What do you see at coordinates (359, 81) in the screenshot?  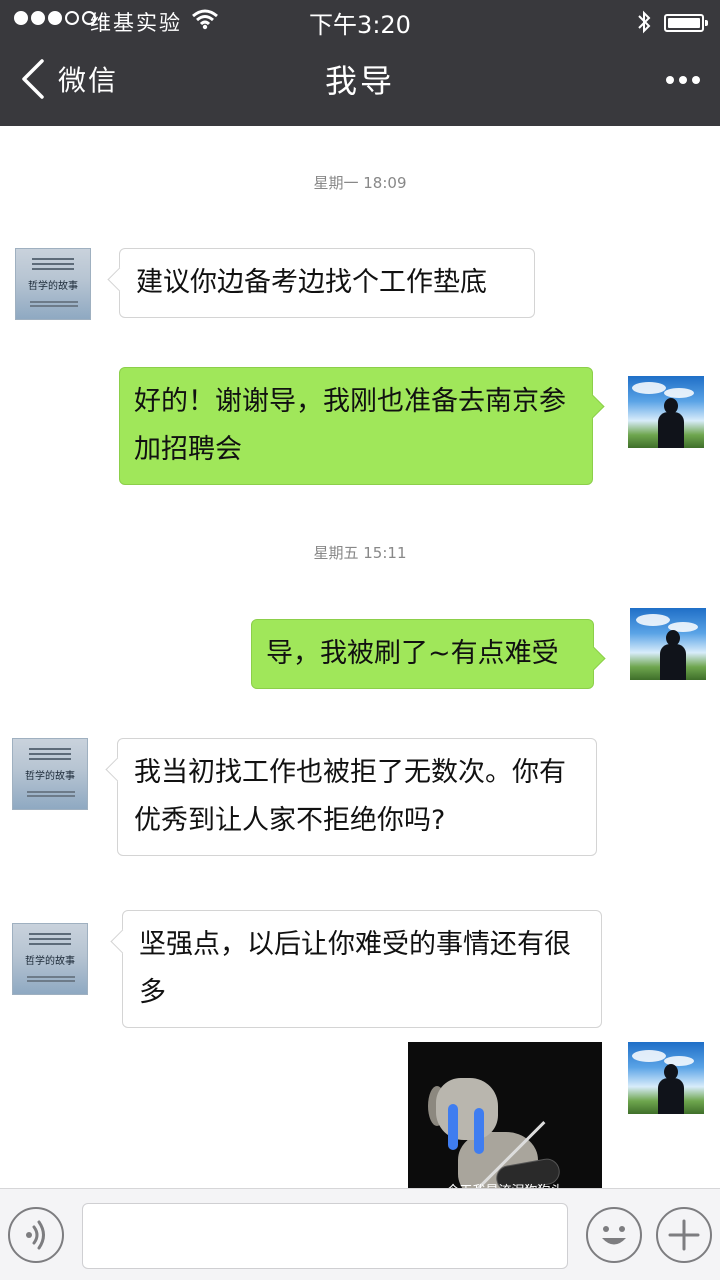 I see `page-title: 我导` at bounding box center [359, 81].